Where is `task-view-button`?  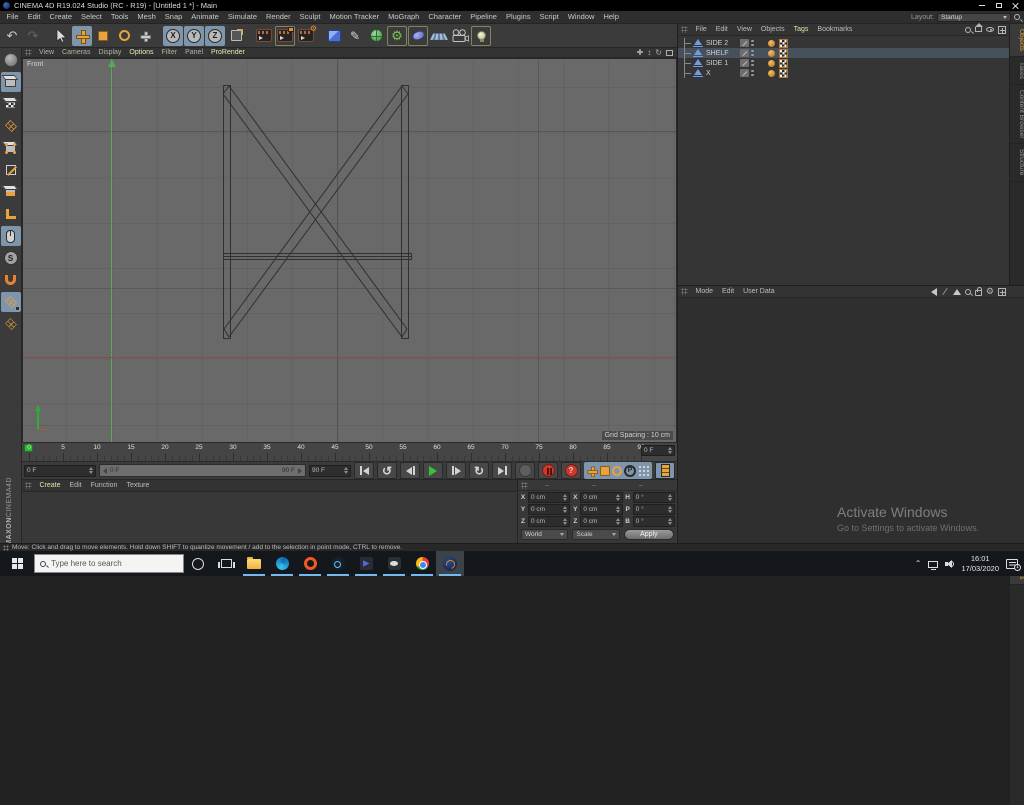
task-view-button is located at coordinates (226, 563).